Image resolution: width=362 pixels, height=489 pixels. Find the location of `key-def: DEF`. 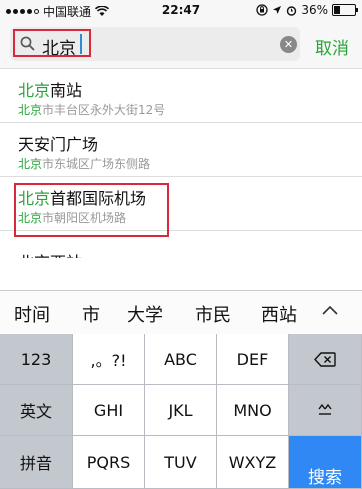

key-def: DEF is located at coordinates (253, 359).